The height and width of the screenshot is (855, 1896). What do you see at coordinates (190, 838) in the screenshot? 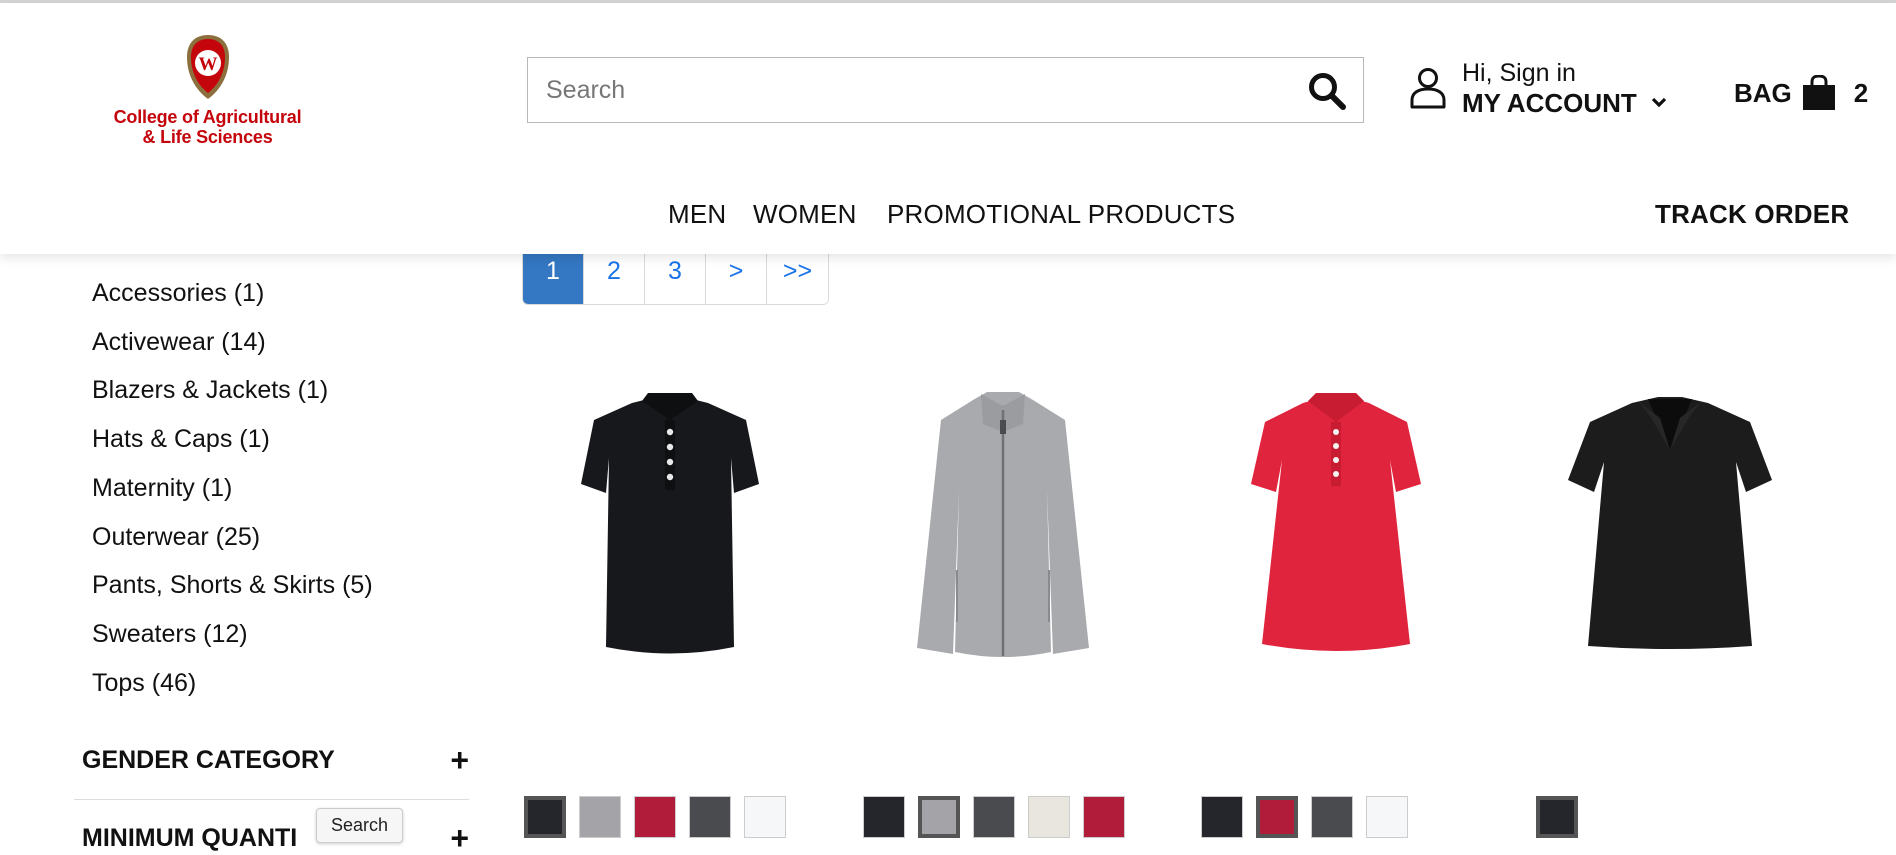
I see `facet-label: MINIMUM QUANTI` at bounding box center [190, 838].